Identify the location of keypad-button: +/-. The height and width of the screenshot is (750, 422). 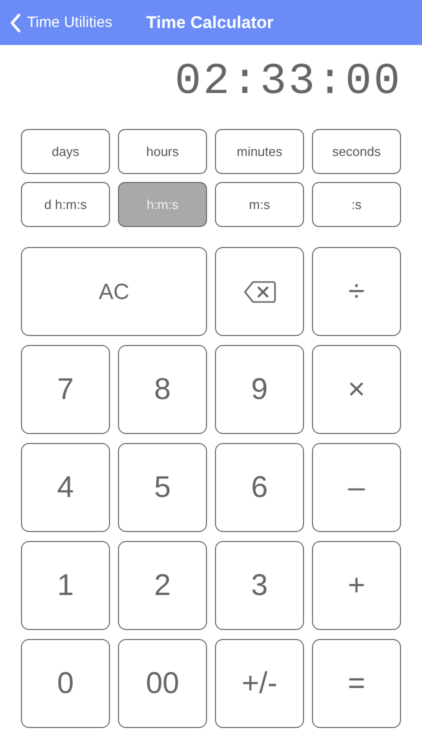
(259, 683).